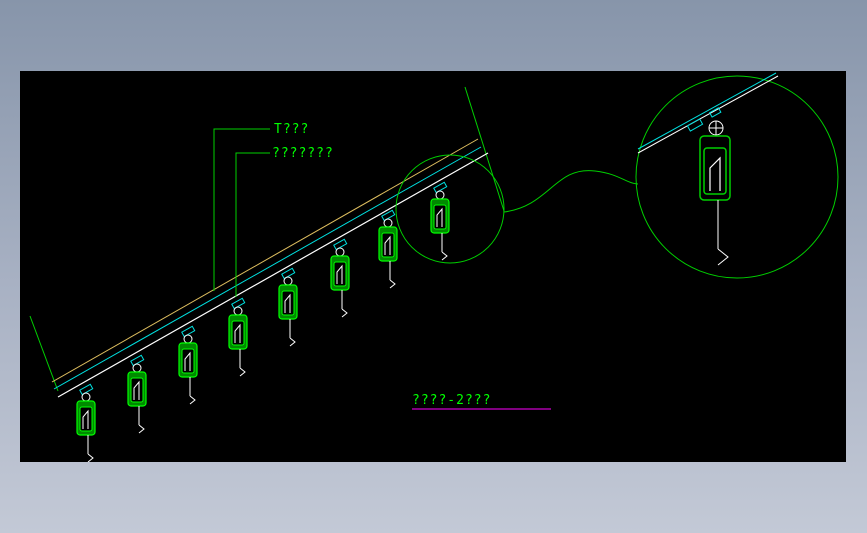  What do you see at coordinates (451, 400) in the screenshot?
I see `drawing-caption: ????-2???` at bounding box center [451, 400].